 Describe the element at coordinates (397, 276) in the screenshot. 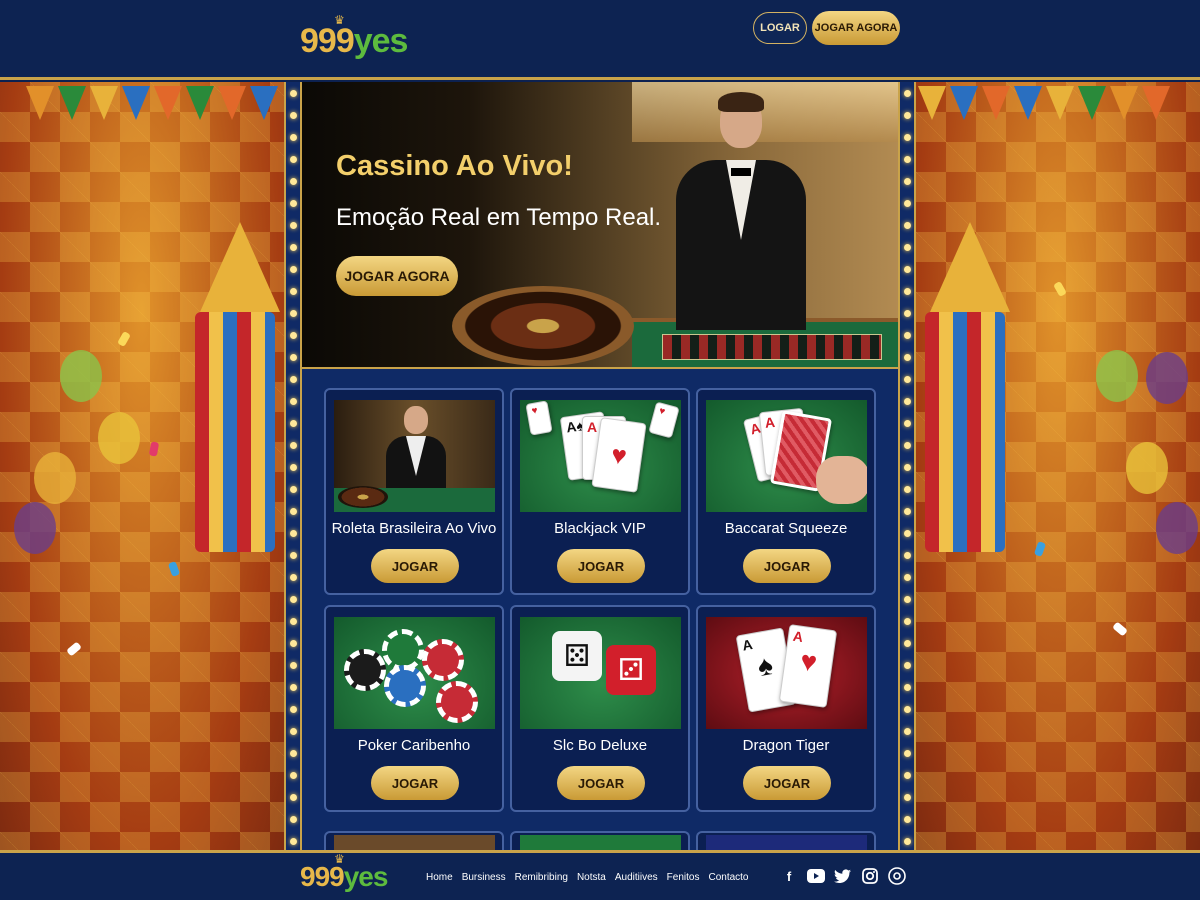

I see `hero-play-button: JOGAR AGORA` at that location.